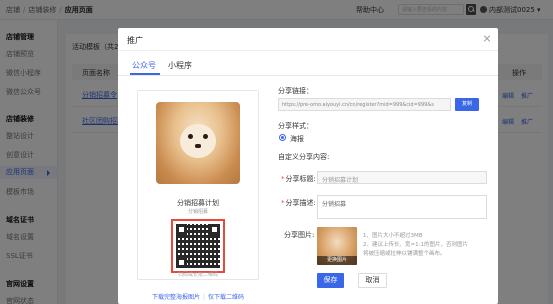 This screenshot has height=304, width=553. What do you see at coordinates (226, 297) in the screenshot?
I see `download-qr-link: 仅下载二维码` at bounding box center [226, 297].